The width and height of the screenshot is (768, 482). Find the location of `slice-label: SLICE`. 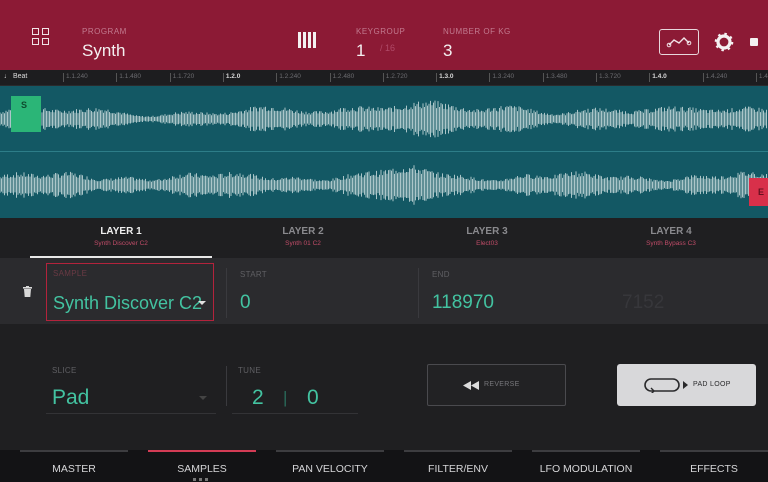

slice-label: SLICE is located at coordinates (64, 370).